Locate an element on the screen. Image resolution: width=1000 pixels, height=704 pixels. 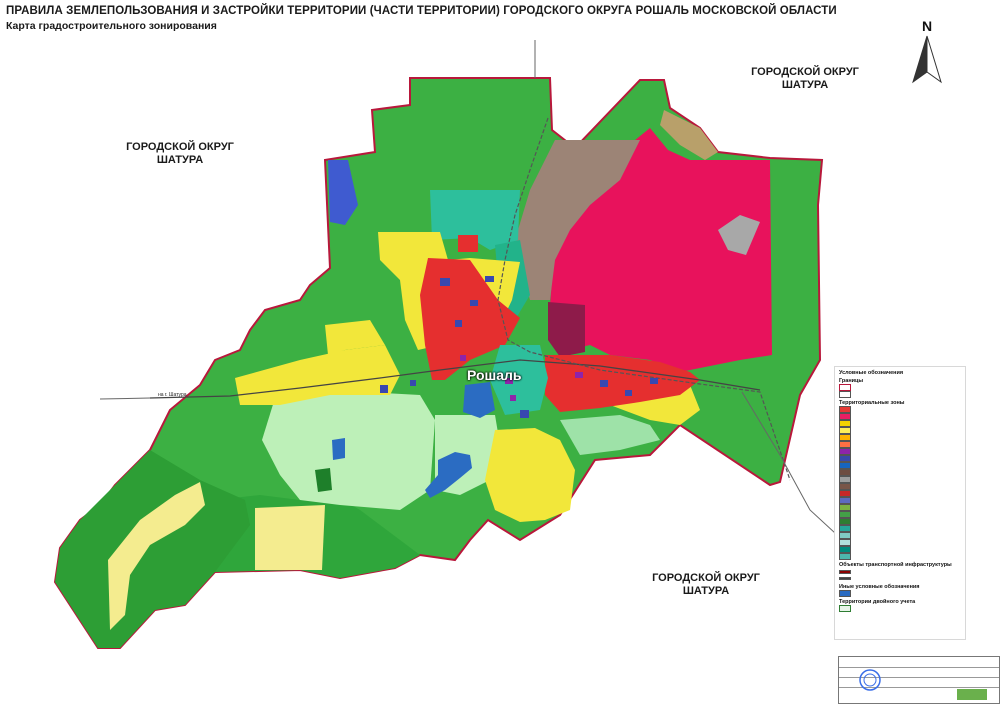
forest-patch-s is located at coordinates (323, 480).